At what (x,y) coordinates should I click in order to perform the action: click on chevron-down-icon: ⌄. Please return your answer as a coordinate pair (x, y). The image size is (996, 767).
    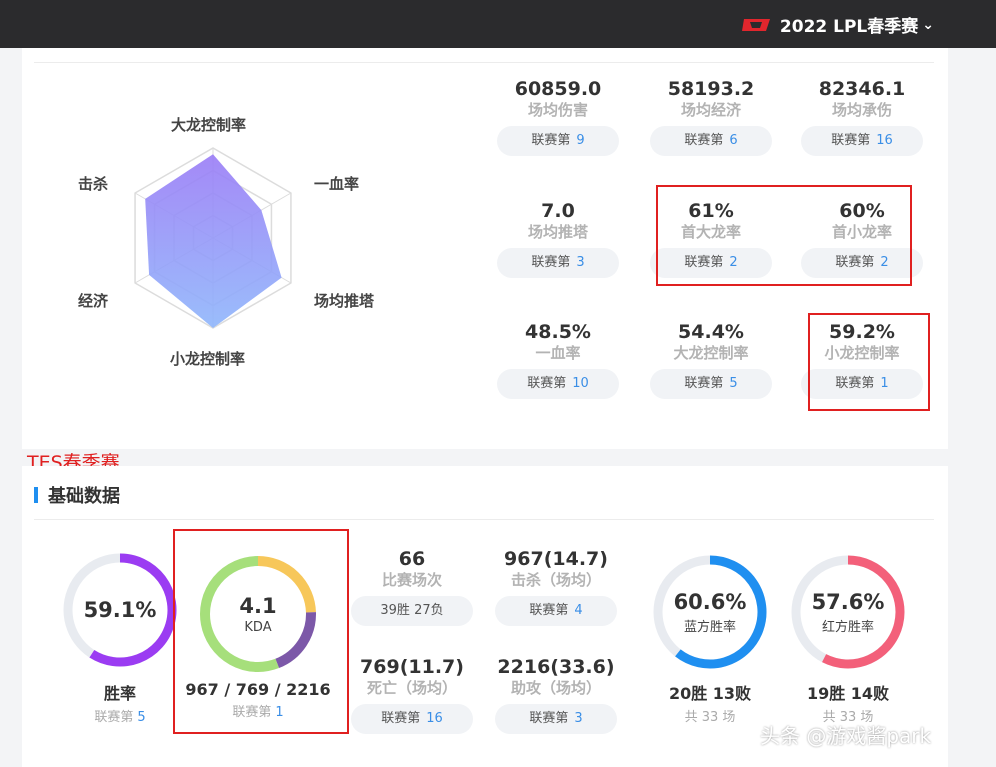
    Looking at the image, I should click on (928, 24).